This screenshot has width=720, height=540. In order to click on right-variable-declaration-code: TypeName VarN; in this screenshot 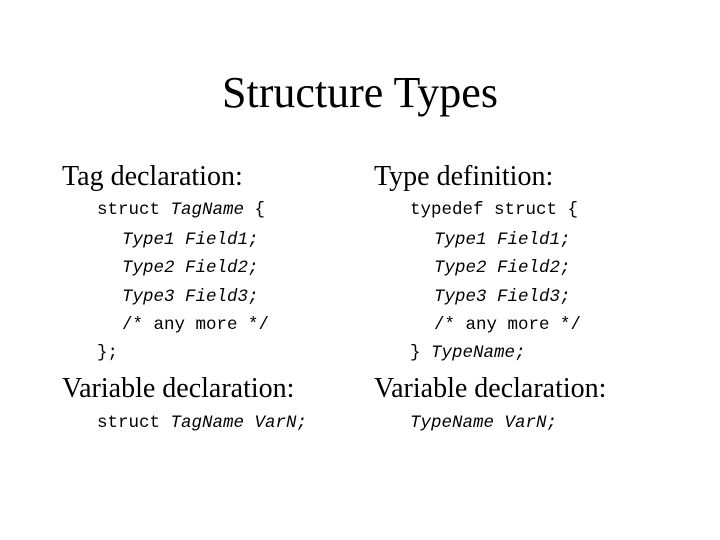, I will do `click(483, 423)`.